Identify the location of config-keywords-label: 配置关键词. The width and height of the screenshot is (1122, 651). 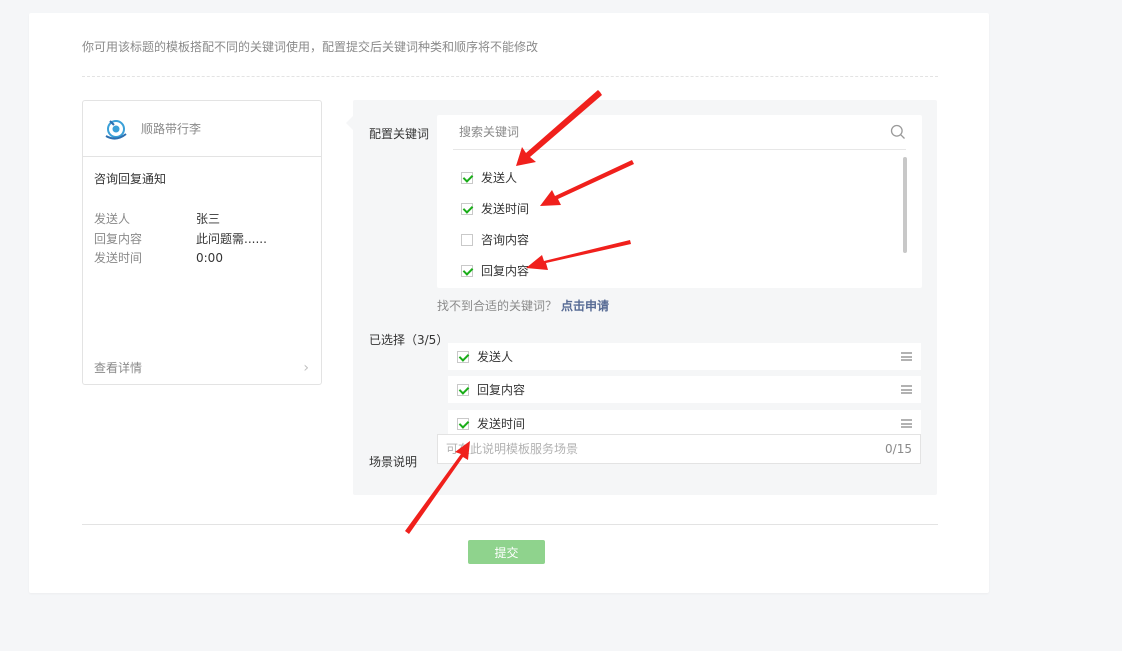
(399, 134).